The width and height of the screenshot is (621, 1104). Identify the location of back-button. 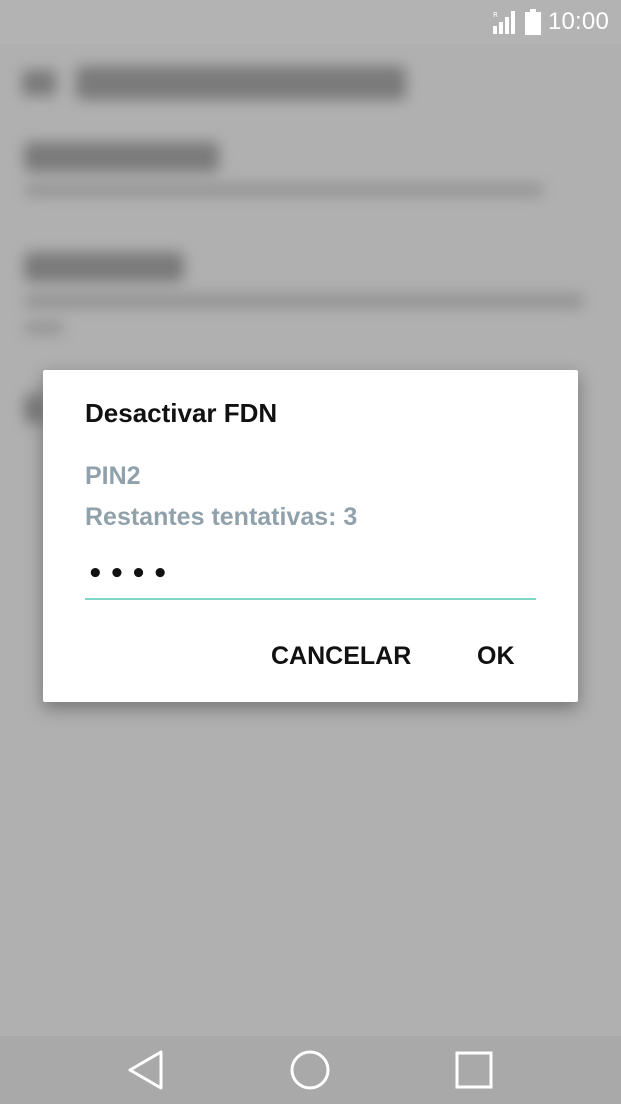
(146, 1070).